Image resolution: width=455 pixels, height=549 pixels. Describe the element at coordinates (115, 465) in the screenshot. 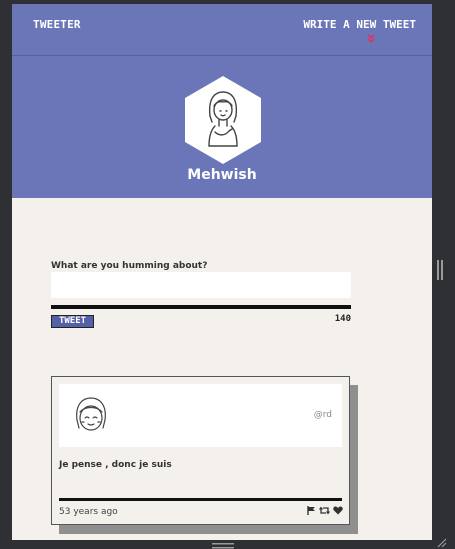

I see `tweet-text: Je pense , donc je suis` at that location.